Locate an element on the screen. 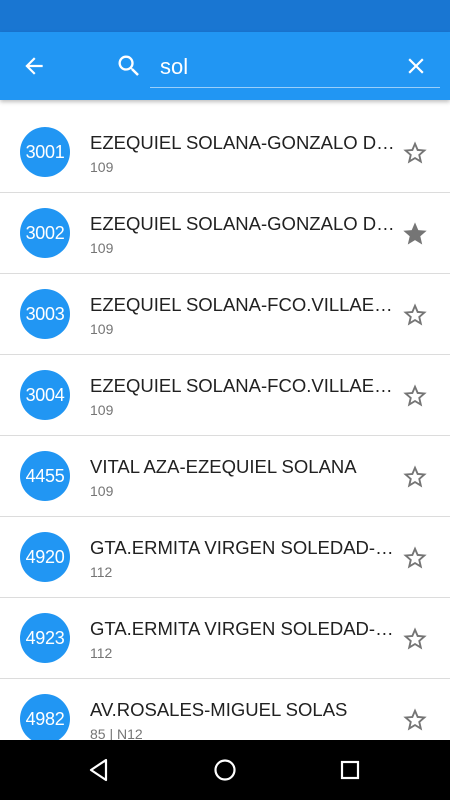  circle-home-icon is located at coordinates (225, 770).